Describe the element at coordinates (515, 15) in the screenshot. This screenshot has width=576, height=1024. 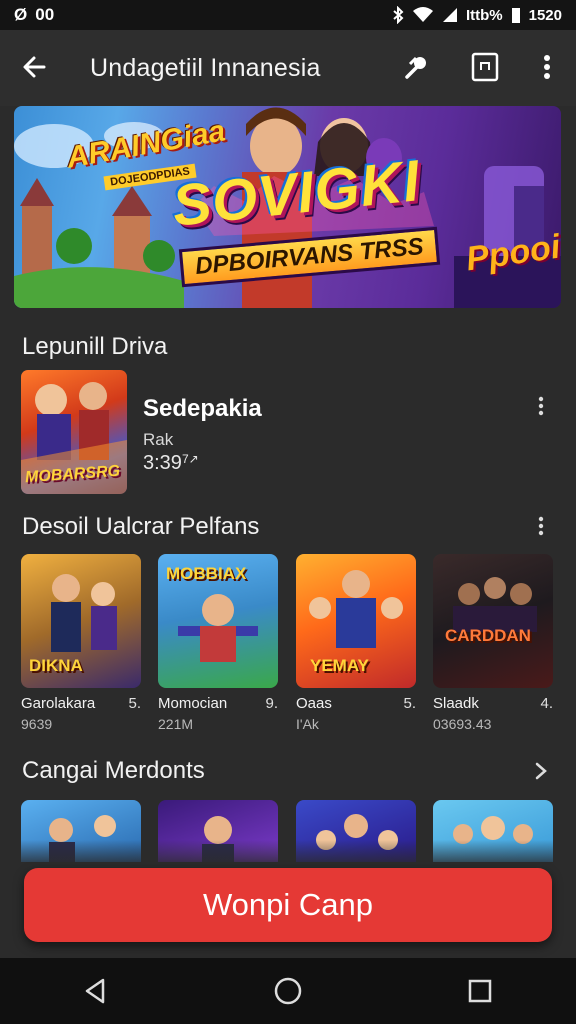
I see `battery-icon` at that location.